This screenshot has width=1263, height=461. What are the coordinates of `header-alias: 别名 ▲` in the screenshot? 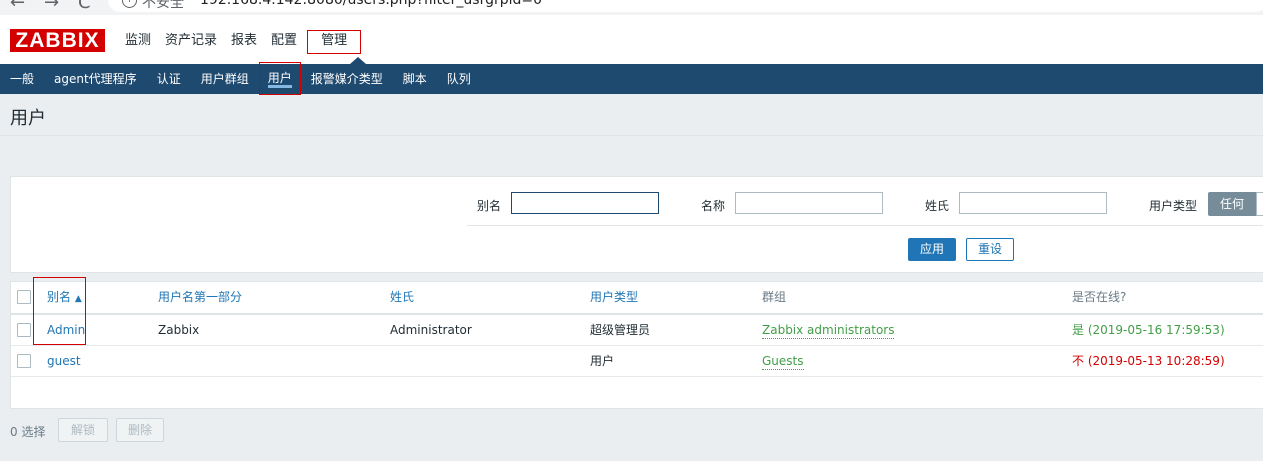 It's located at (64, 298).